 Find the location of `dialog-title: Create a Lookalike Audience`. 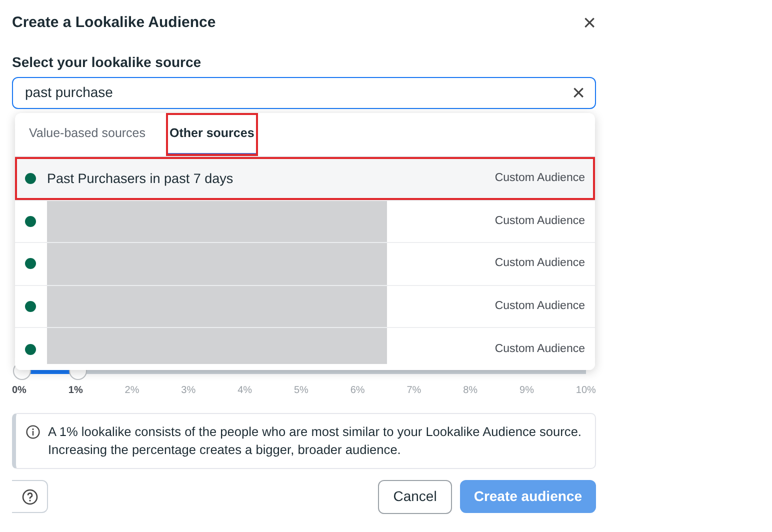

dialog-title: Create a Lookalike Audience is located at coordinates (114, 23).